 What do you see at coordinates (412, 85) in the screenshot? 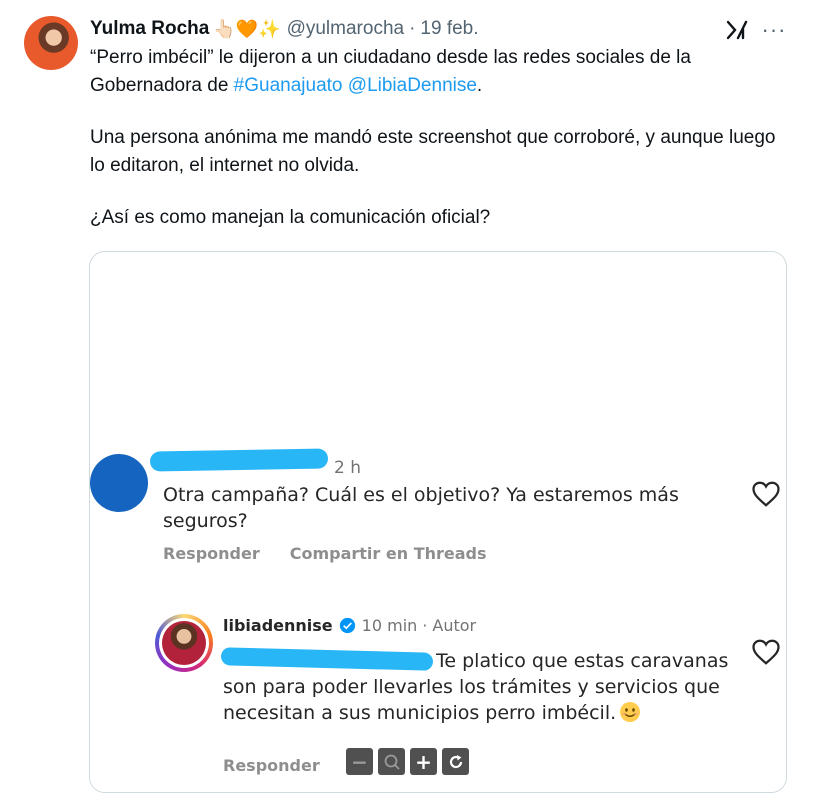
I see `mention-link: @LibiaDennise` at bounding box center [412, 85].